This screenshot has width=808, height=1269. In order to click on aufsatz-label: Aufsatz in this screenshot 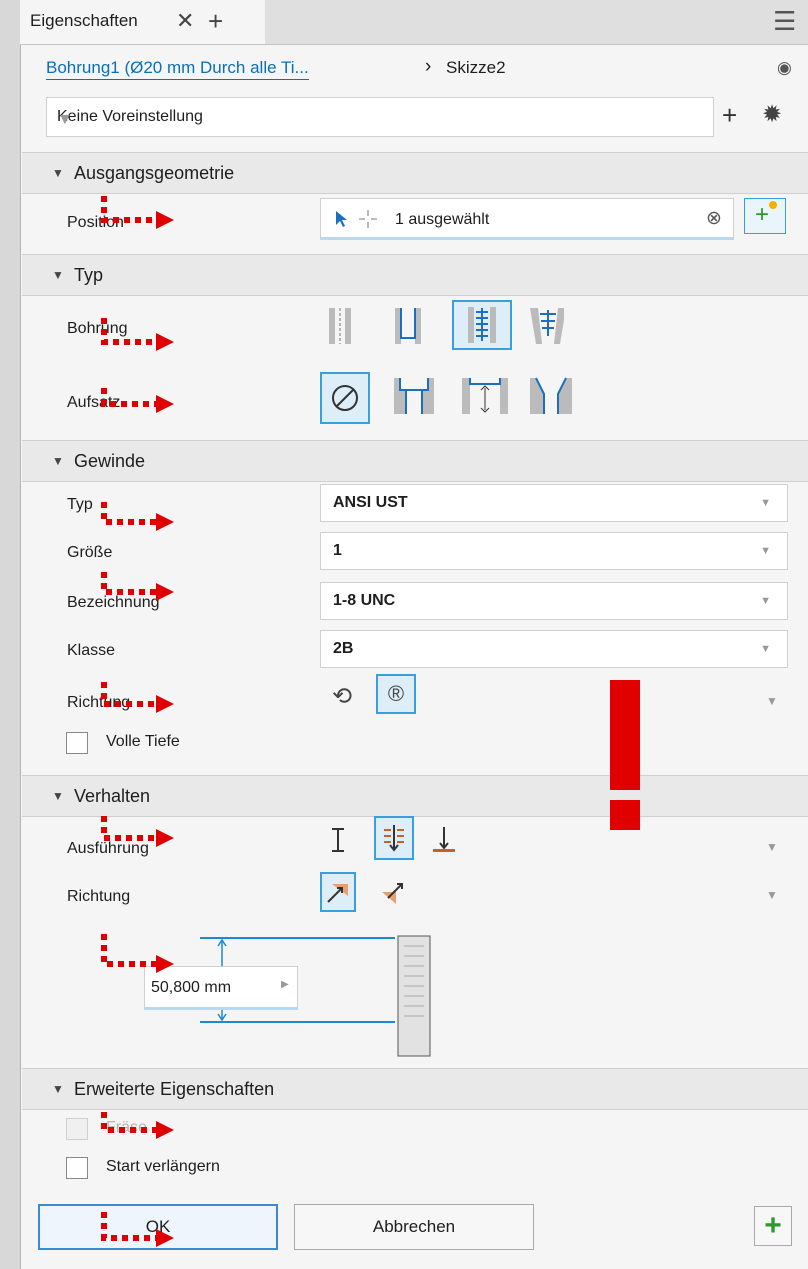, I will do `click(94, 402)`.